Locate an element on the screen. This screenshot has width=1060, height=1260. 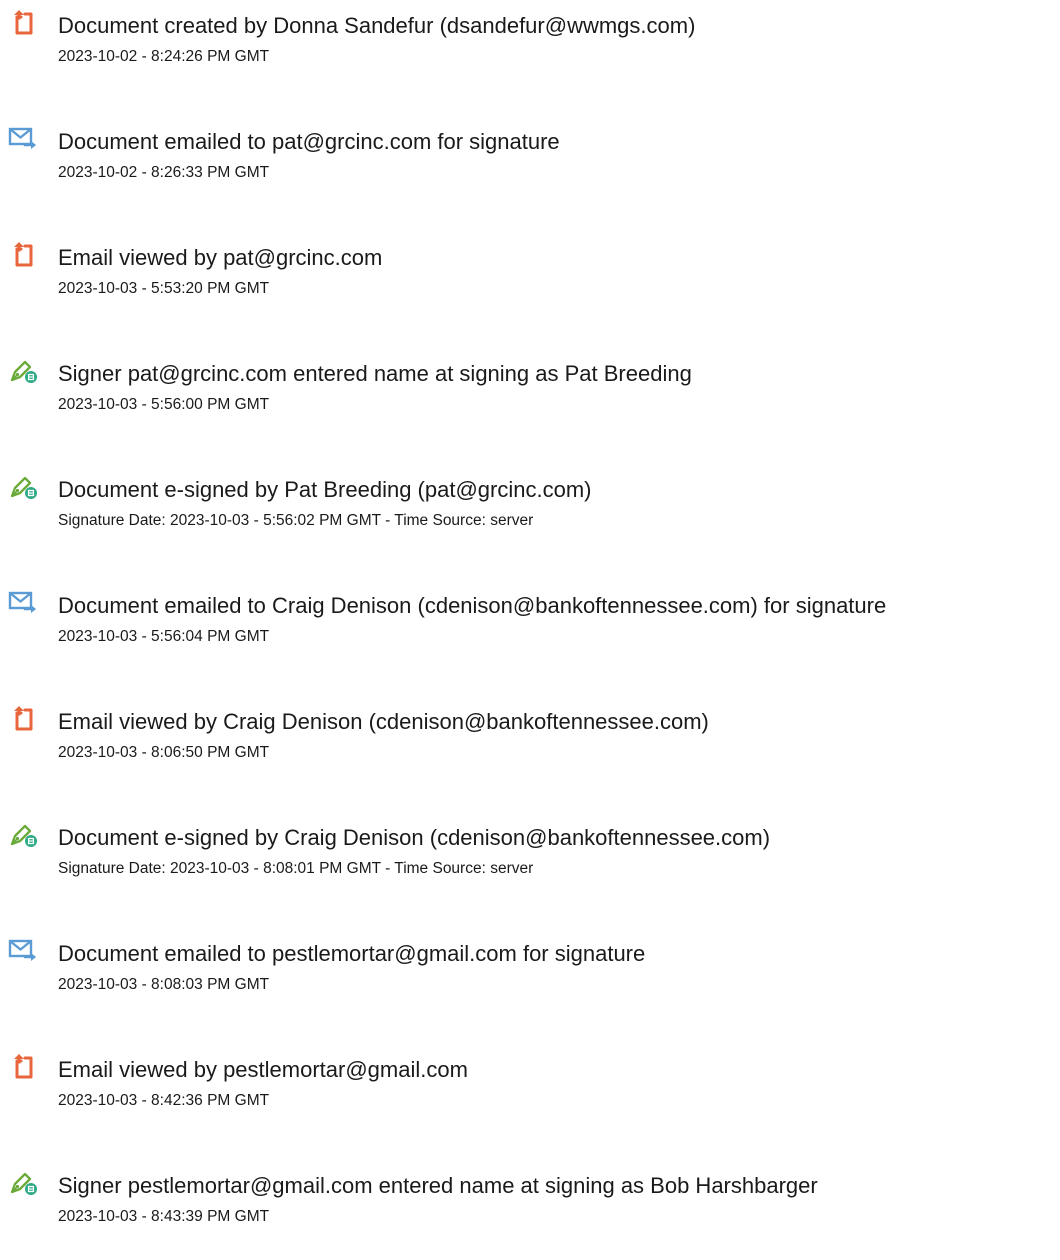
event-date: 2023-10-03 - 5:56:00 PM GMT is located at coordinates (164, 404).